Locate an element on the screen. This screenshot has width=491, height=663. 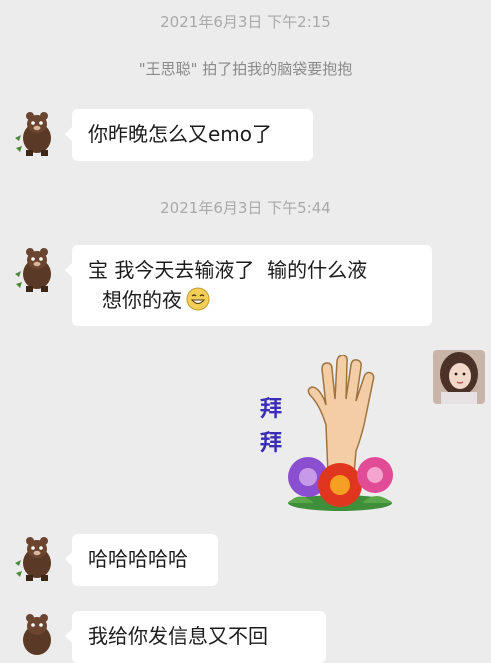
waving-hand-icon is located at coordinates (341, 415).